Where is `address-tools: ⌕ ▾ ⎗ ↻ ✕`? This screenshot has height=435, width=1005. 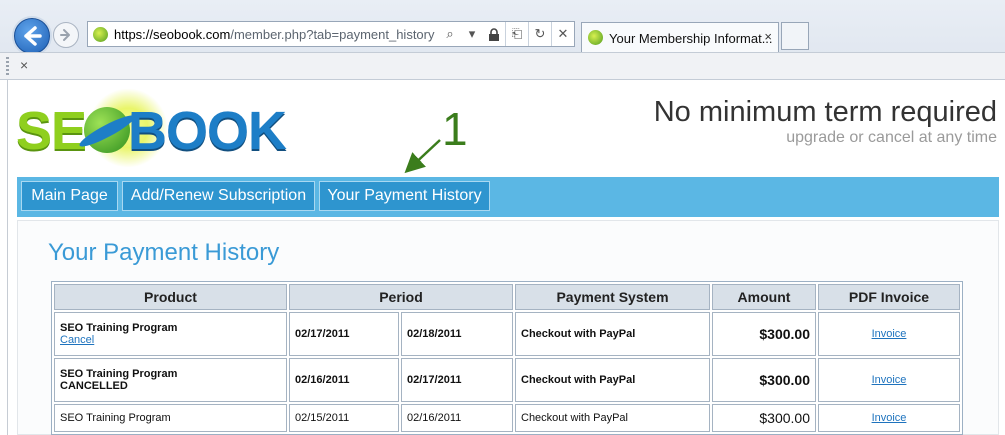
address-tools: ⌕ ▾ ⎗ ↻ ✕ is located at coordinates (506, 34).